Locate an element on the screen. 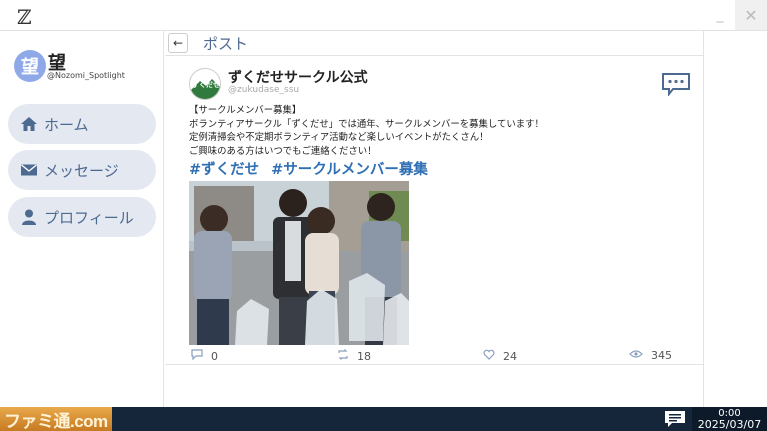  post-body-line: ボランティアサークル「ずくだせ」では通年、サークルメンバーを募集しています！ is located at coordinates (366, 124).